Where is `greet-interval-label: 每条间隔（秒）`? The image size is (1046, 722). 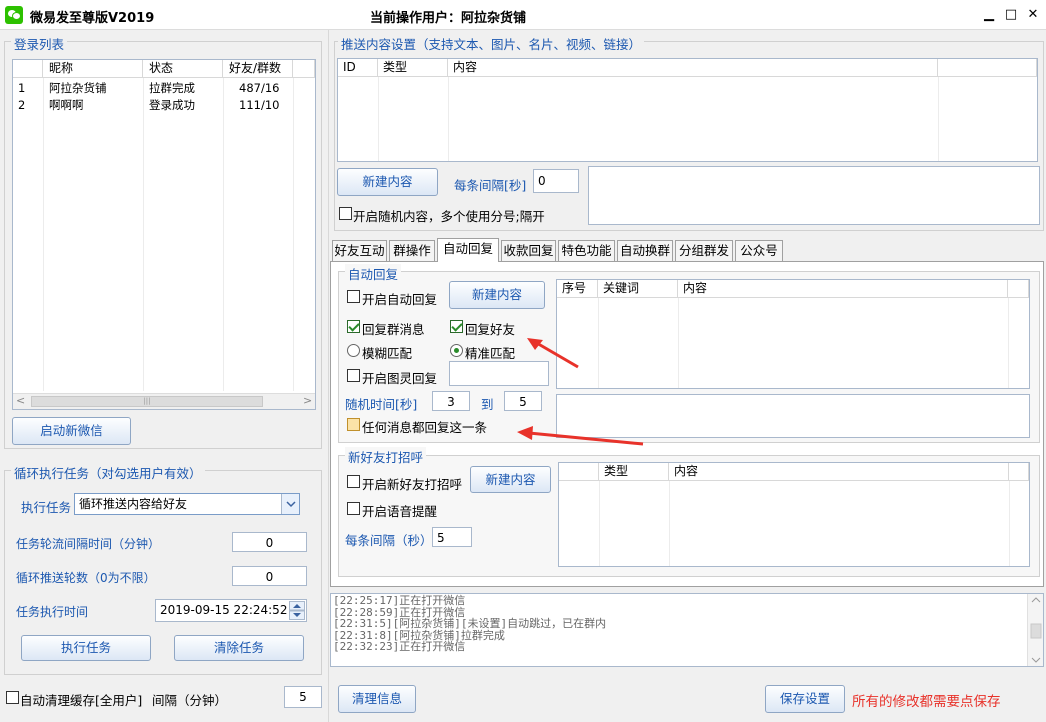 greet-interval-label: 每条间隔（秒） is located at coordinates (389, 540).